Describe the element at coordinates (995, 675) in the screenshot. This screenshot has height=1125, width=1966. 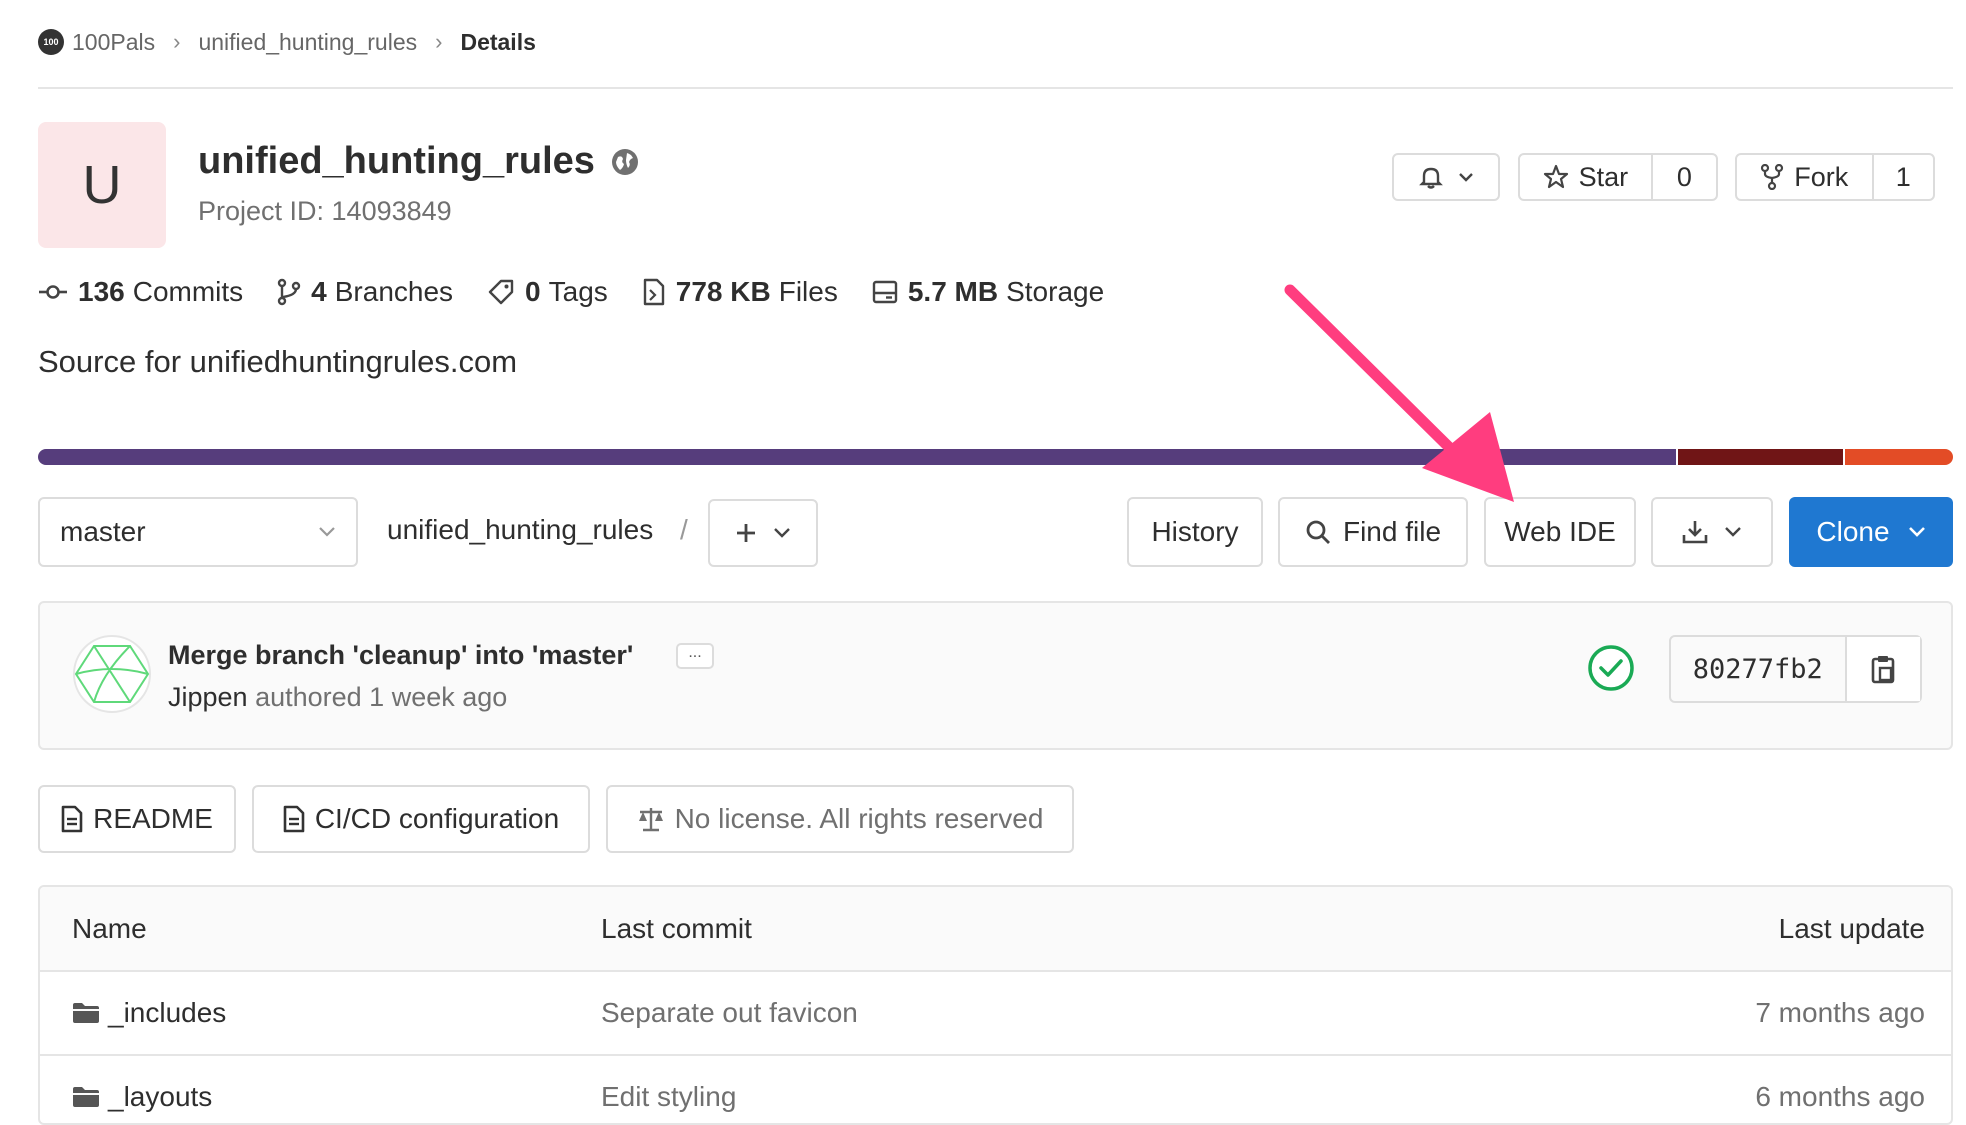
I see `last-commit-panel` at that location.